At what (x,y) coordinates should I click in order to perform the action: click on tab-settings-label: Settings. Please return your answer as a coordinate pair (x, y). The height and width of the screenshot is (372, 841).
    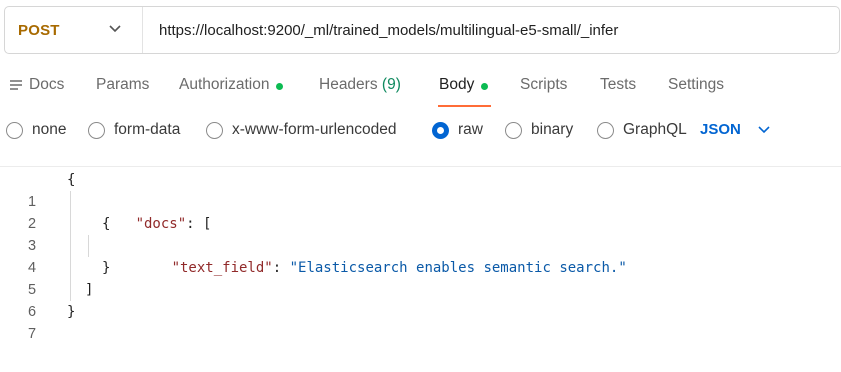
    Looking at the image, I should click on (696, 84).